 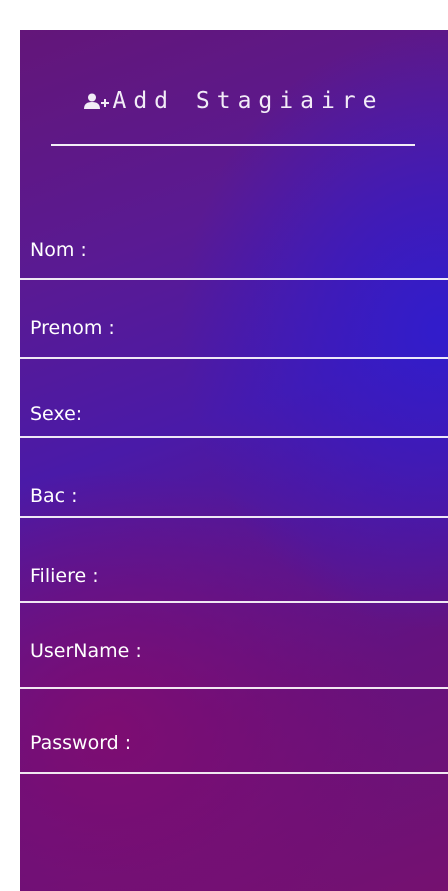 What do you see at coordinates (97, 102) in the screenshot?
I see `add-user-icon` at bounding box center [97, 102].